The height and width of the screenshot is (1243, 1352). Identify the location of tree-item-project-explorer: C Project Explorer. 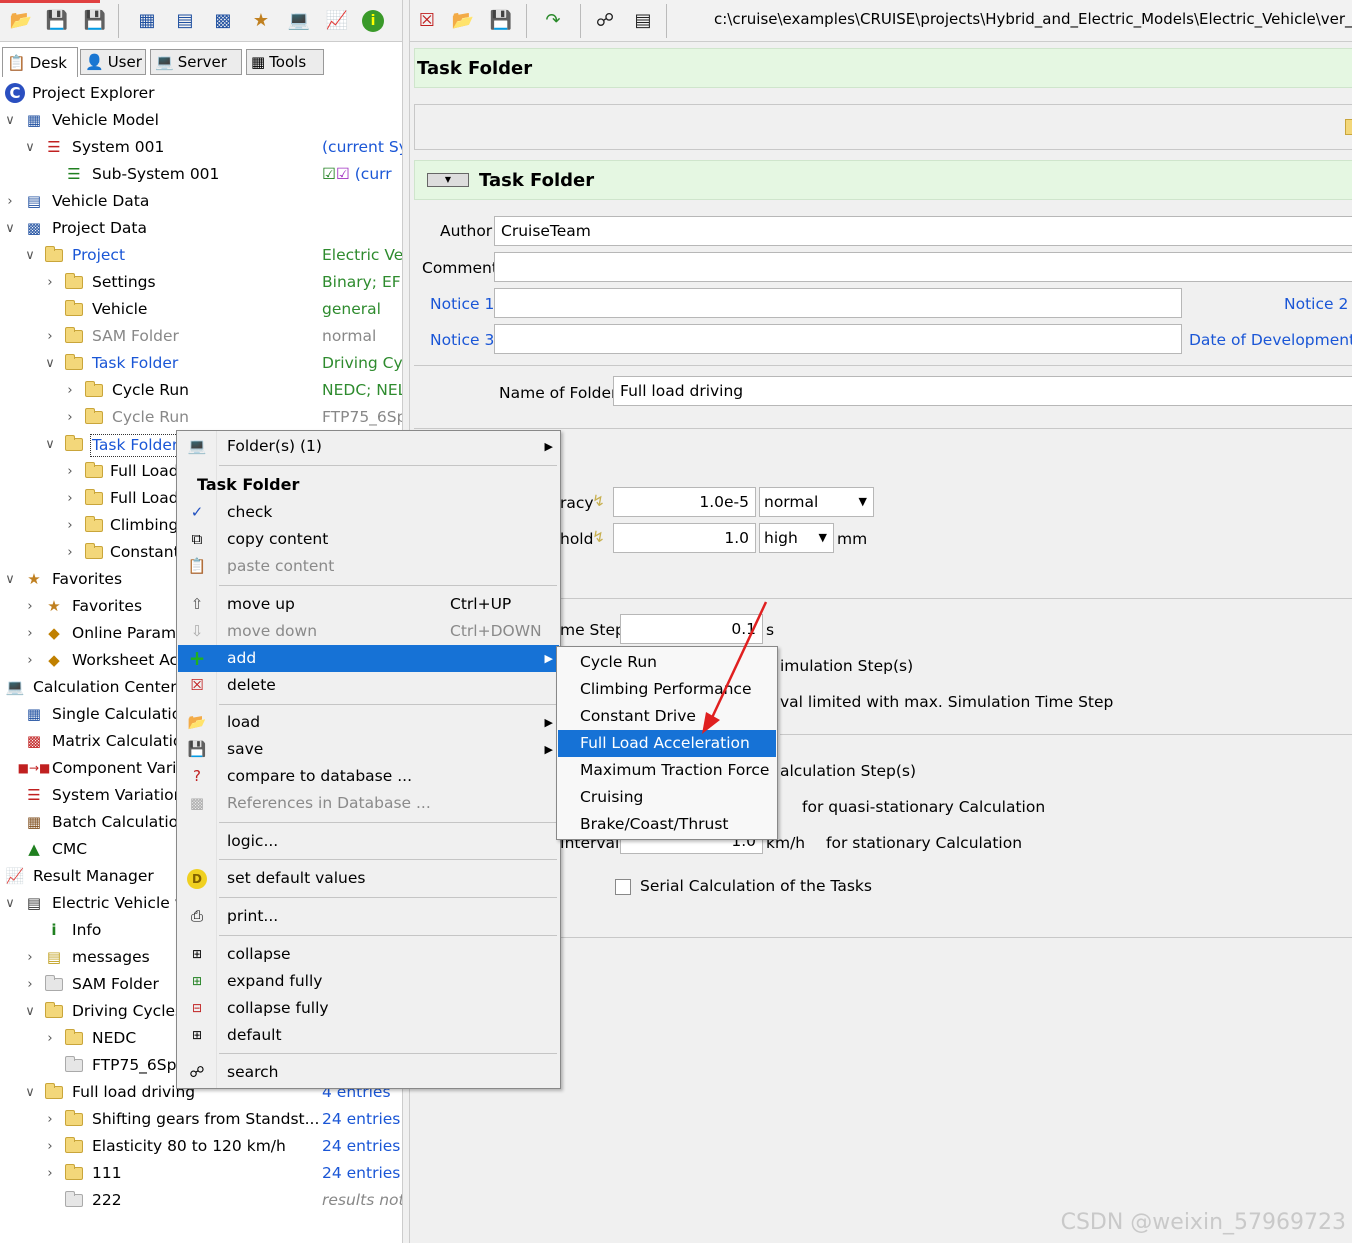
(201, 93).